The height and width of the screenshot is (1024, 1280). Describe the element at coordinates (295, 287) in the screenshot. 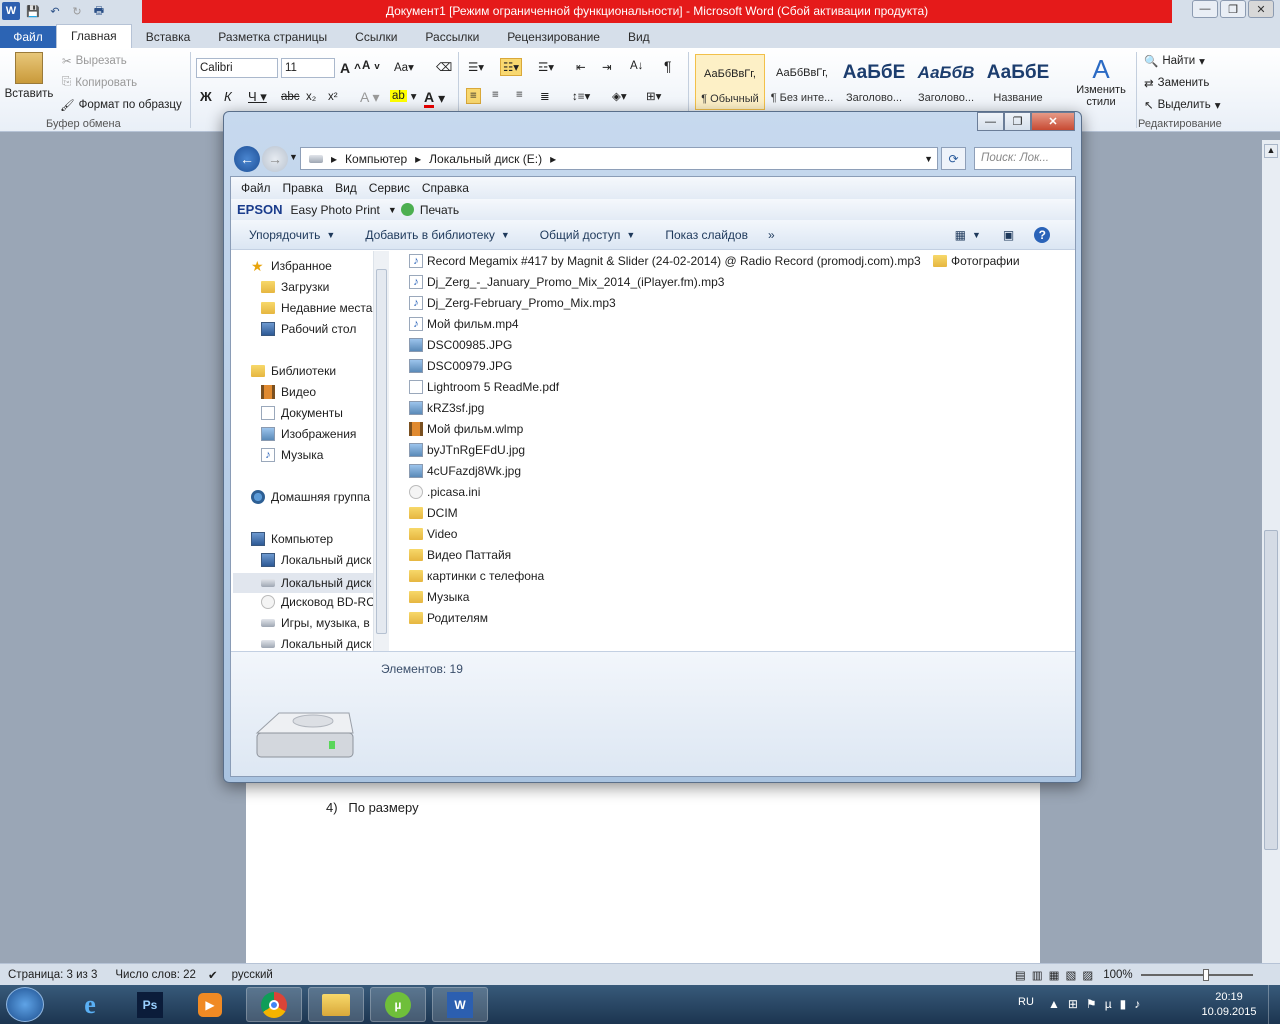

I see `nav-downloads: Загрузки` at that location.